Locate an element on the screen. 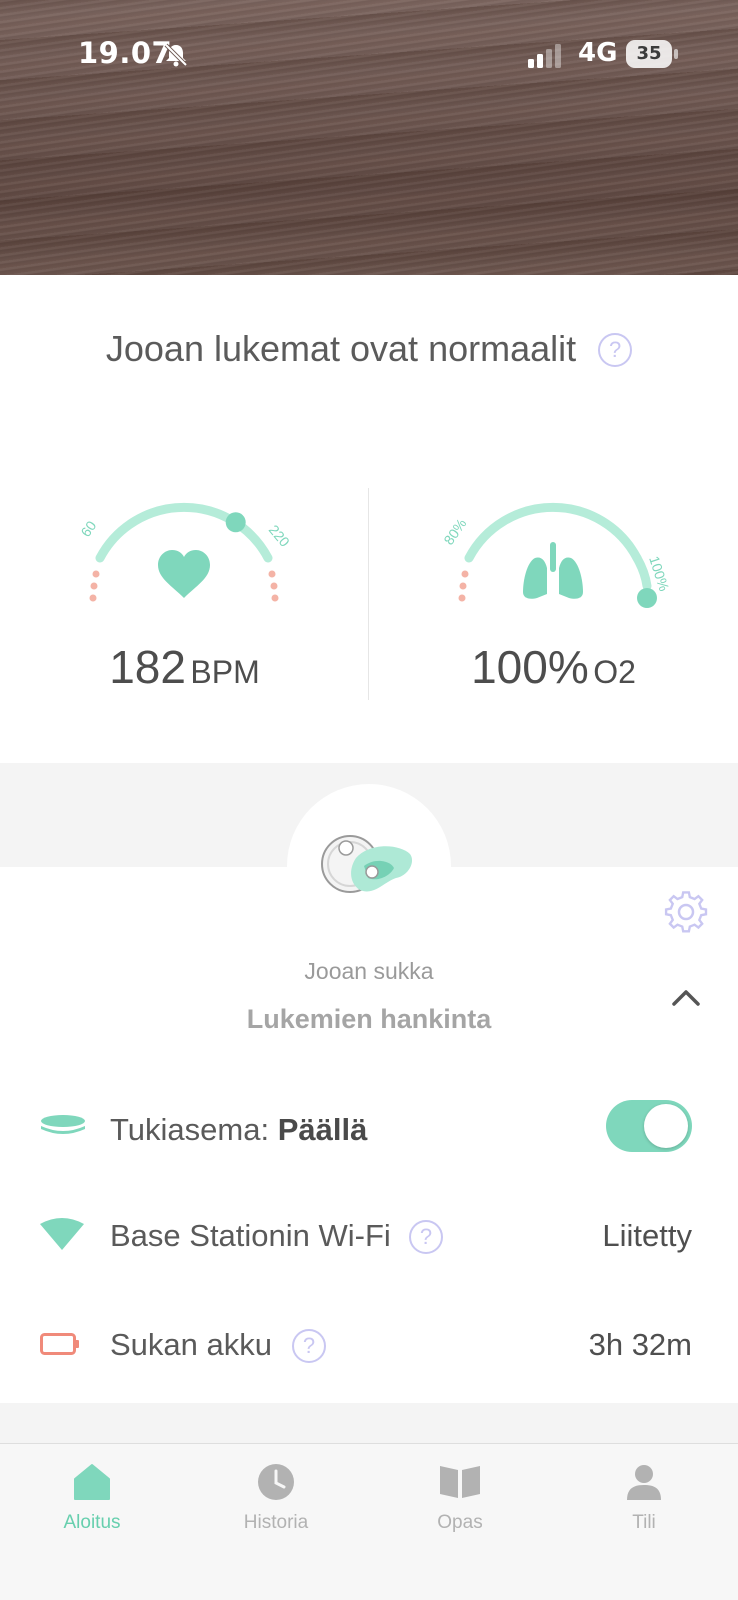 This screenshot has width=738, height=1600. readings-headline: Jooan lukemat ovat normaalit? is located at coordinates (369, 349).